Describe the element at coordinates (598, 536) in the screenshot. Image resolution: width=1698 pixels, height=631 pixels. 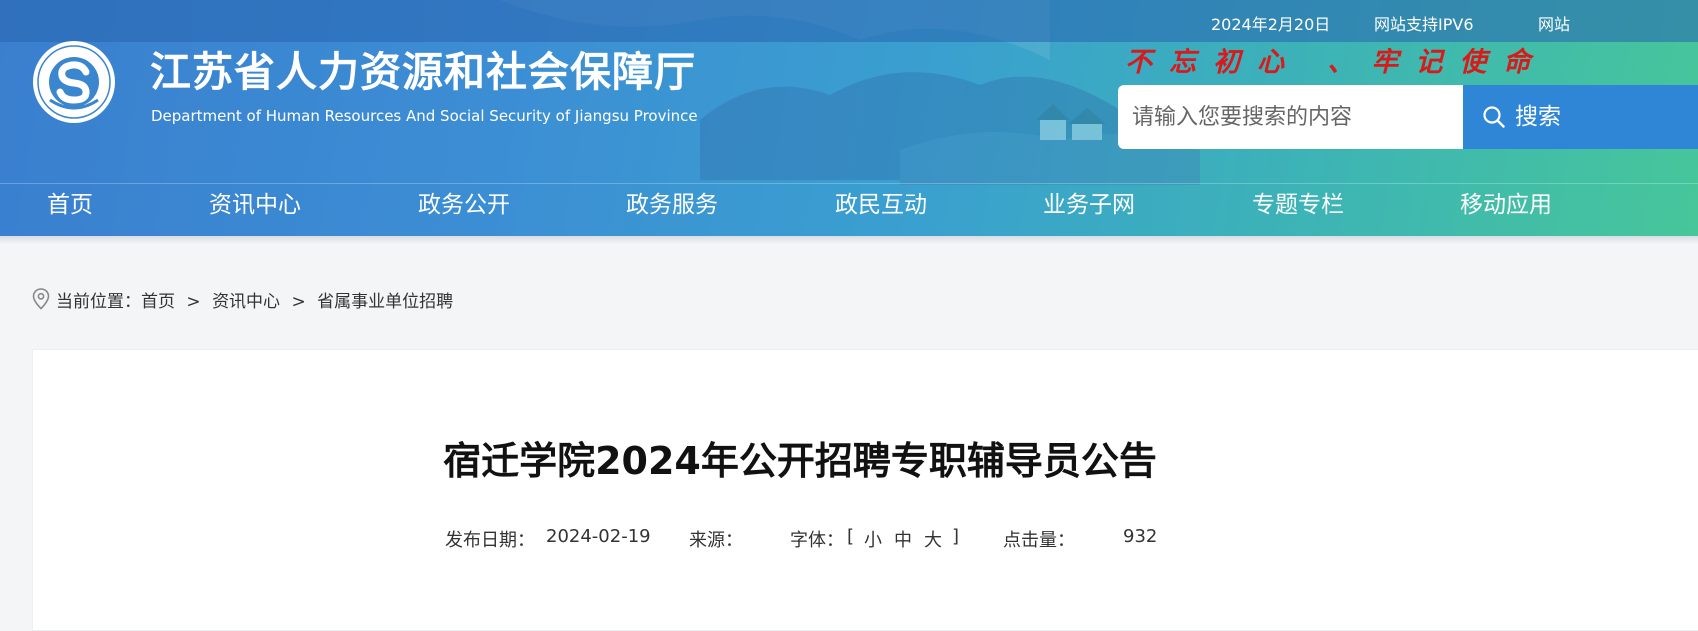
I see `publish-date: 2024-02-19` at that location.